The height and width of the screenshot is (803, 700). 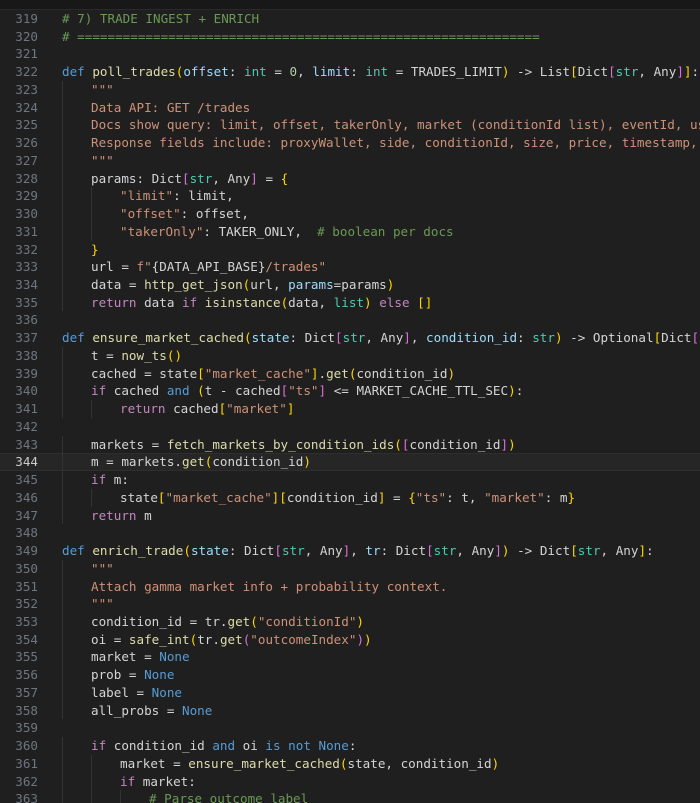 What do you see at coordinates (26, 72) in the screenshot?
I see `line-number: 322` at bounding box center [26, 72].